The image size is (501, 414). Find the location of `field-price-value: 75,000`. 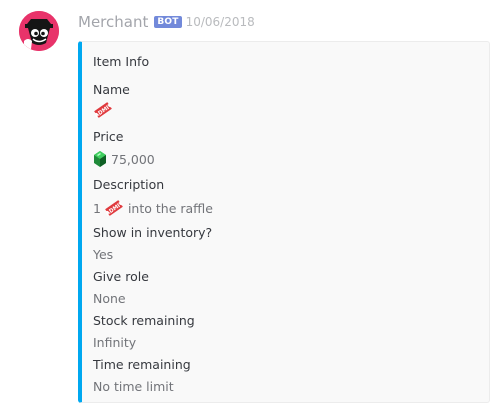

field-price-value: 75,000 is located at coordinates (124, 159).